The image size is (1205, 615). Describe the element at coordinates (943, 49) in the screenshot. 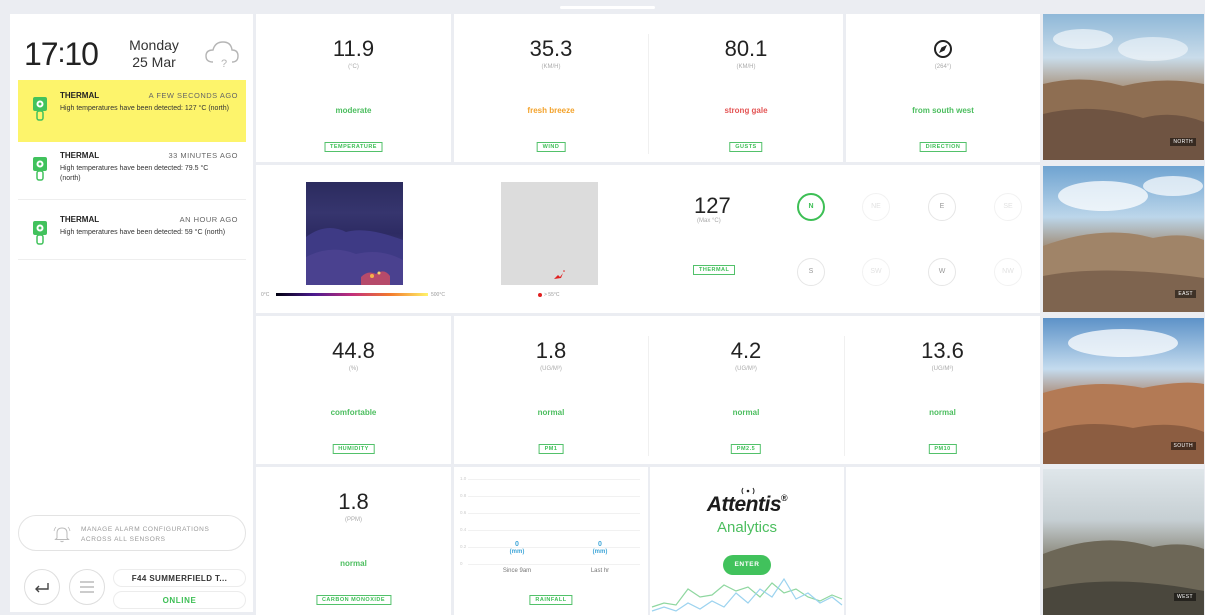

I see `compass-needle-icon` at that location.